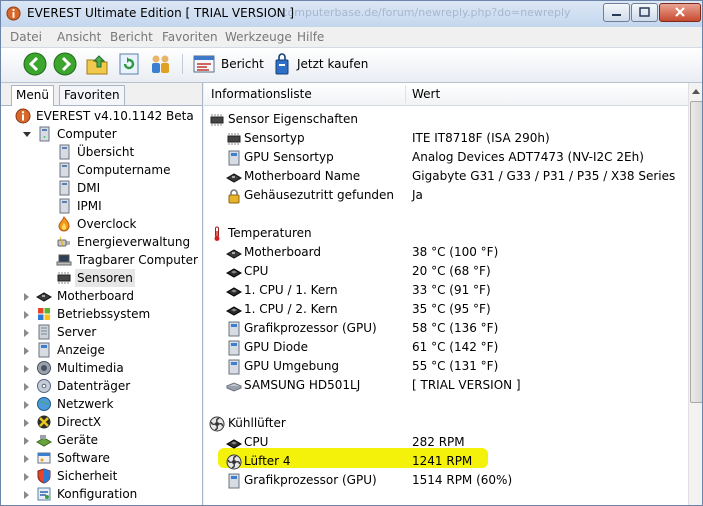  I want to click on list-row: GPU Diode 61 °C (142 °F), so click(446, 347).